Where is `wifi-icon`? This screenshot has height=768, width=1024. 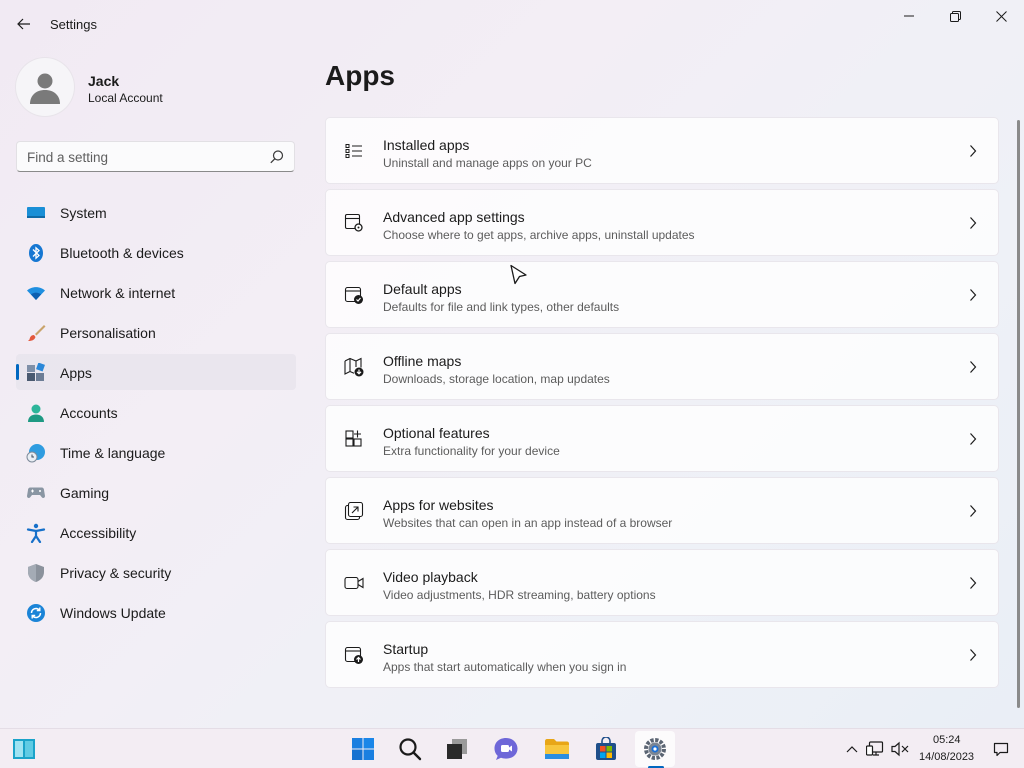
wifi-icon is located at coordinates (36, 293).